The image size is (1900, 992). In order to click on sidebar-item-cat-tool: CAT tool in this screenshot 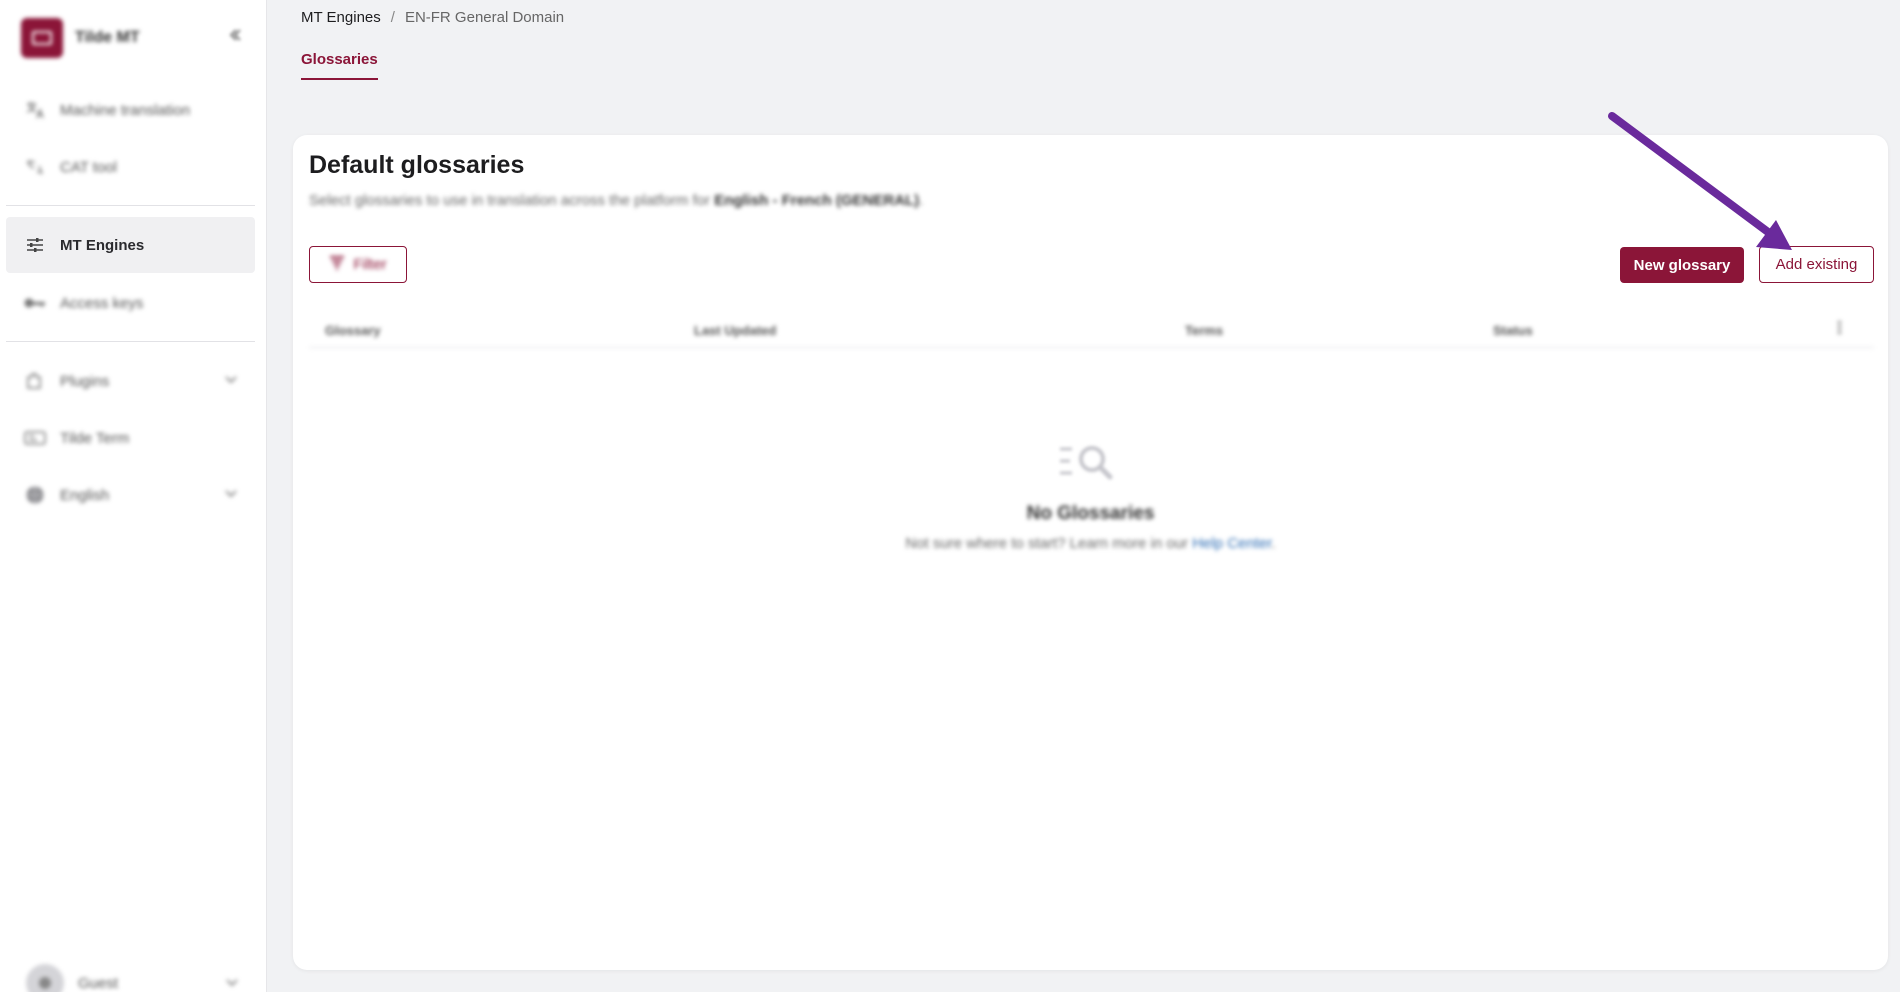, I will do `click(130, 167)`.